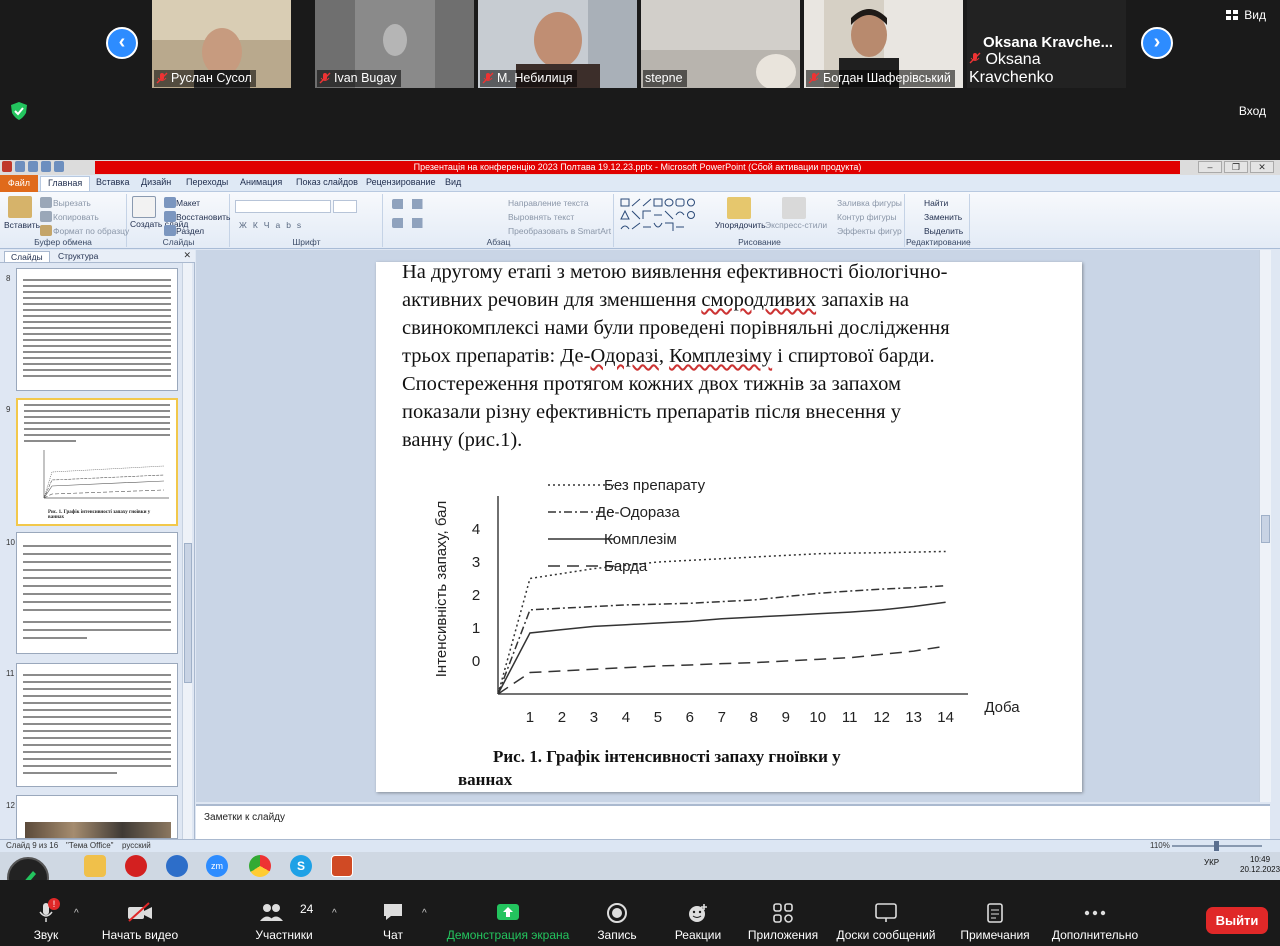 The image size is (1280, 946). Describe the element at coordinates (284, 913) in the screenshot. I see `participants-button: 24 Участники` at that location.